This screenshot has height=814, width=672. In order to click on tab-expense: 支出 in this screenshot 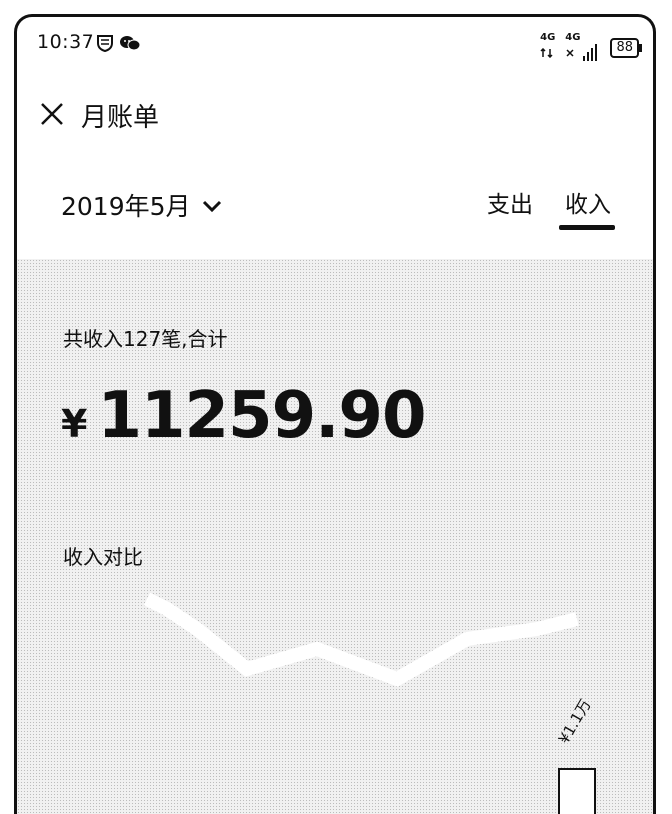, I will do `click(510, 202)`.